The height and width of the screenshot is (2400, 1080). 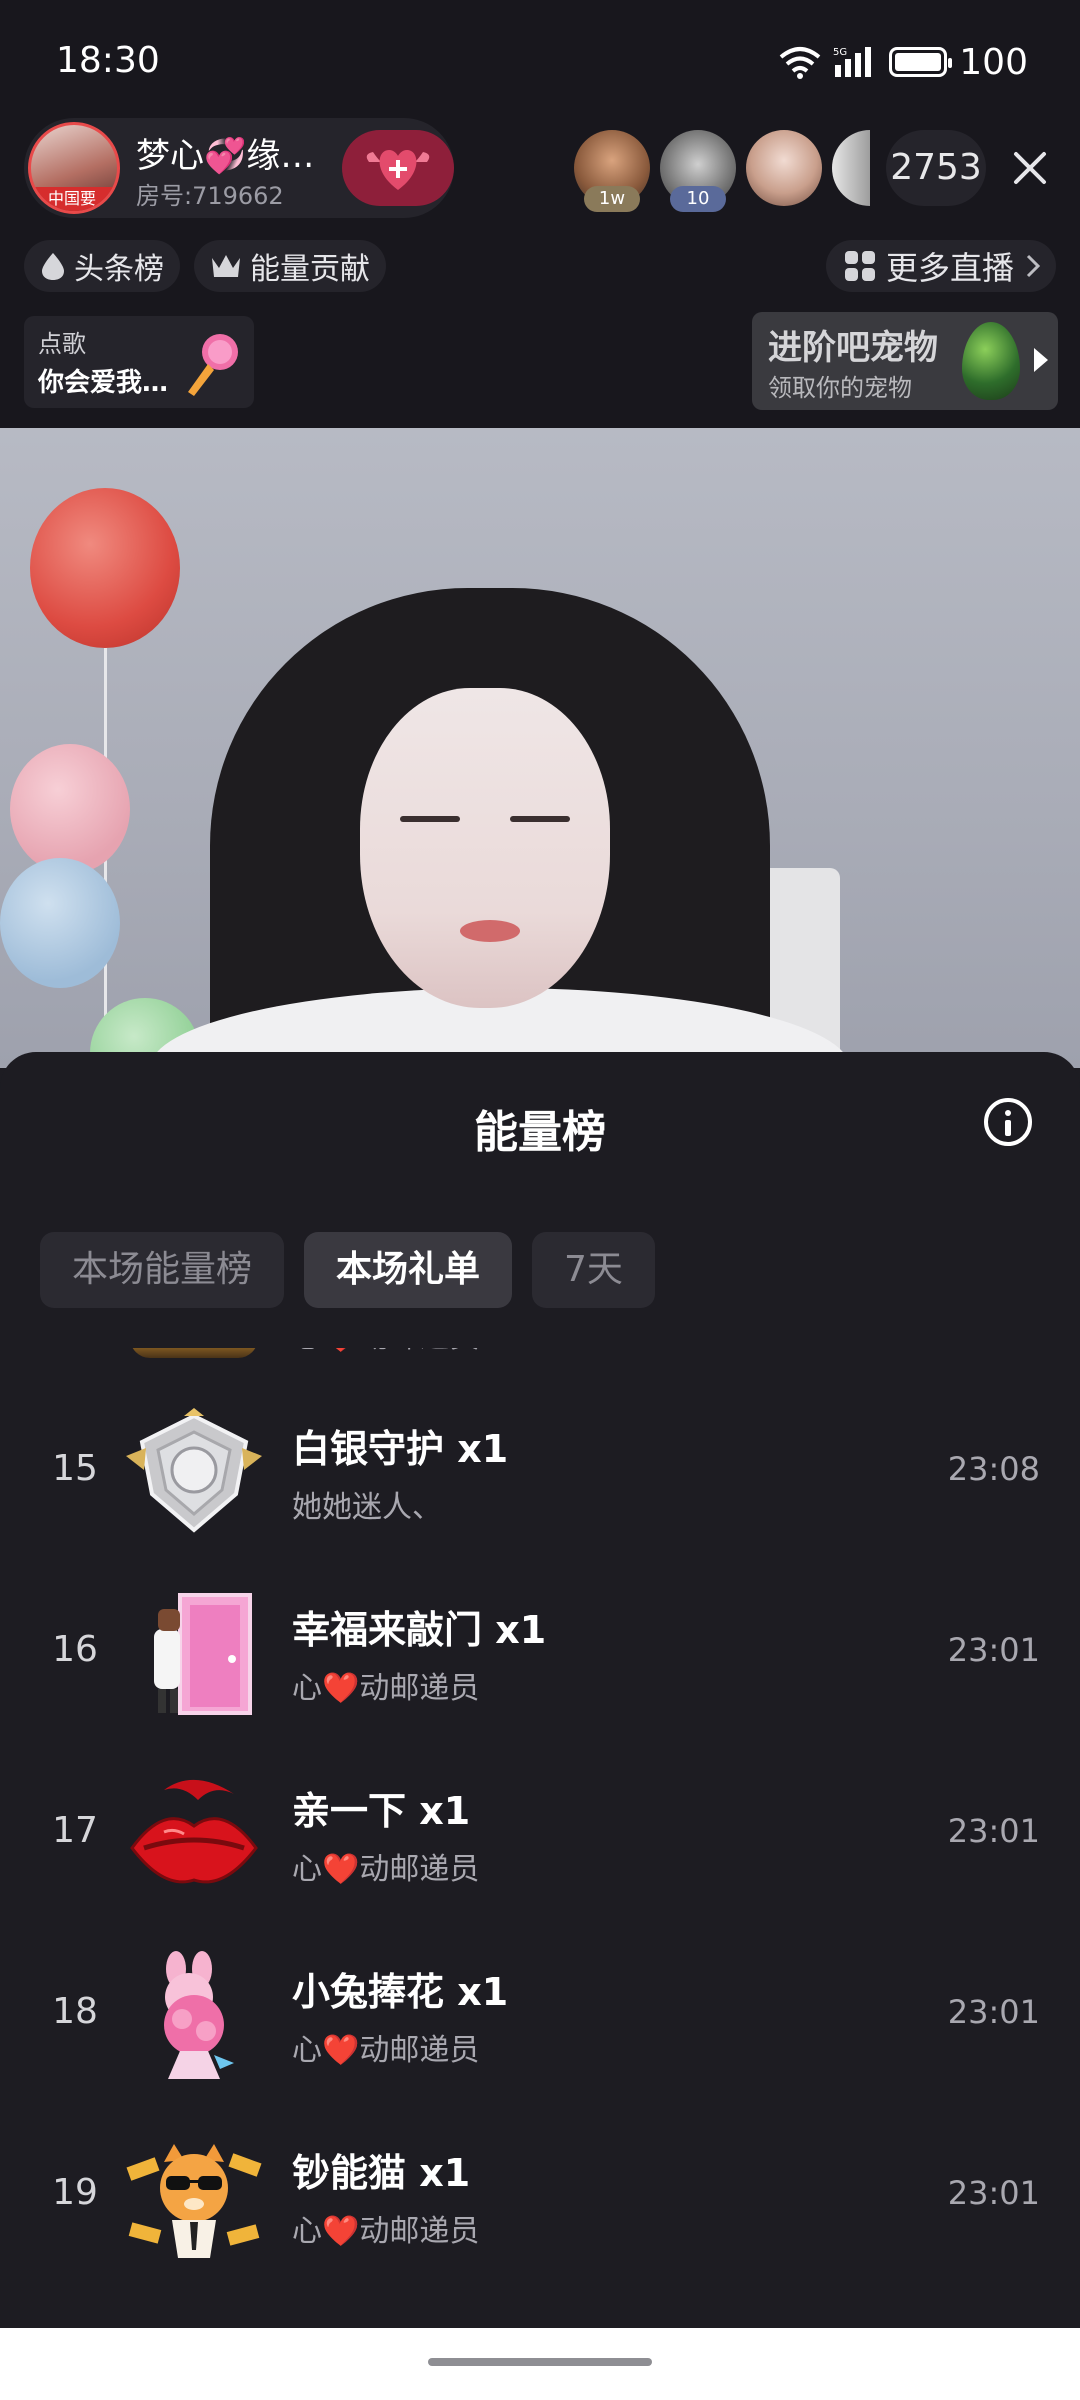 I want to click on close-icon, so click(x=1030, y=168).